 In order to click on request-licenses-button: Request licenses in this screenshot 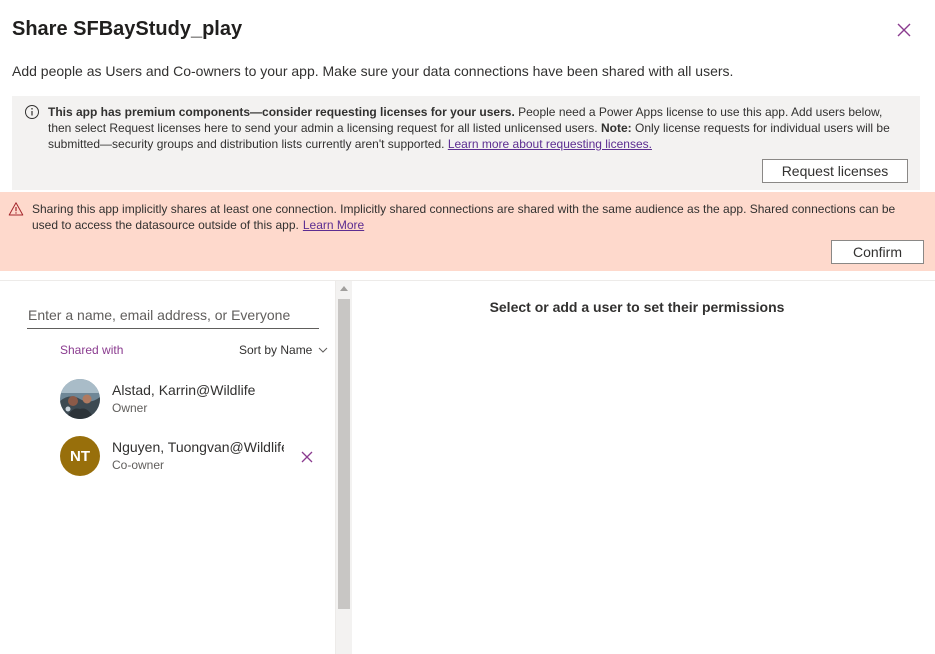, I will do `click(835, 171)`.